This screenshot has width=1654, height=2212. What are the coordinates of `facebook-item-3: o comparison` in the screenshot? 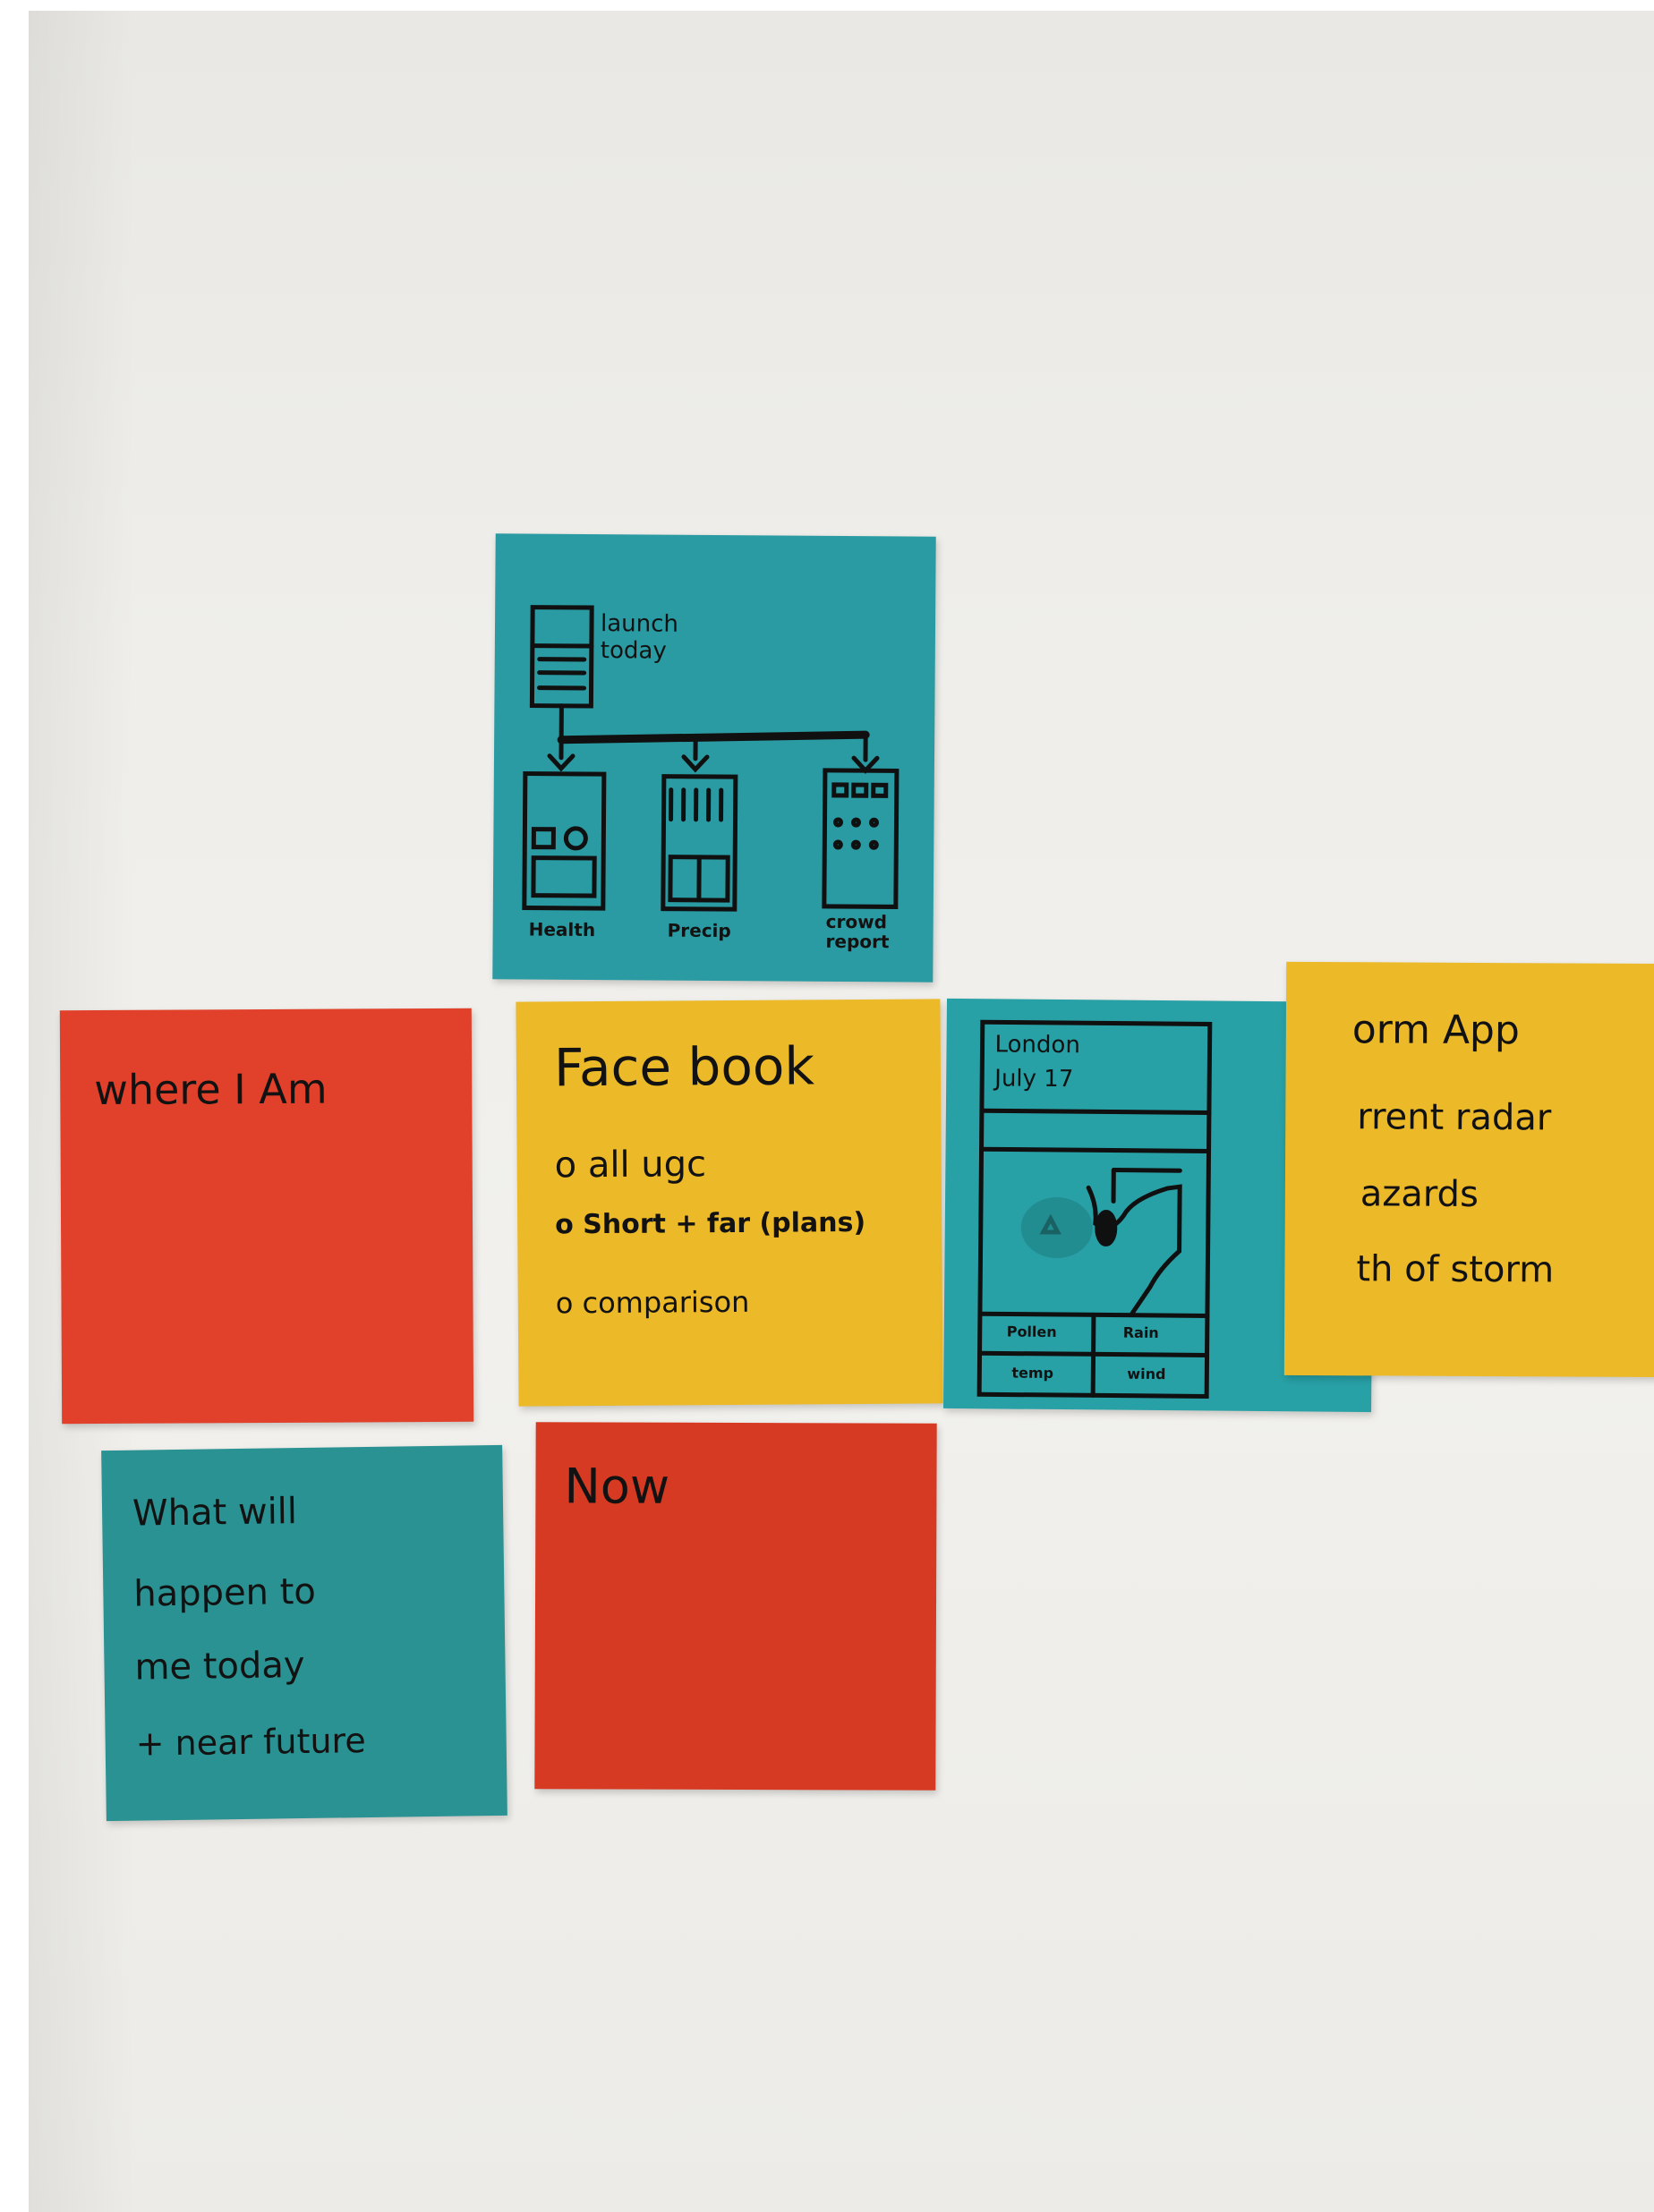 It's located at (652, 1302).